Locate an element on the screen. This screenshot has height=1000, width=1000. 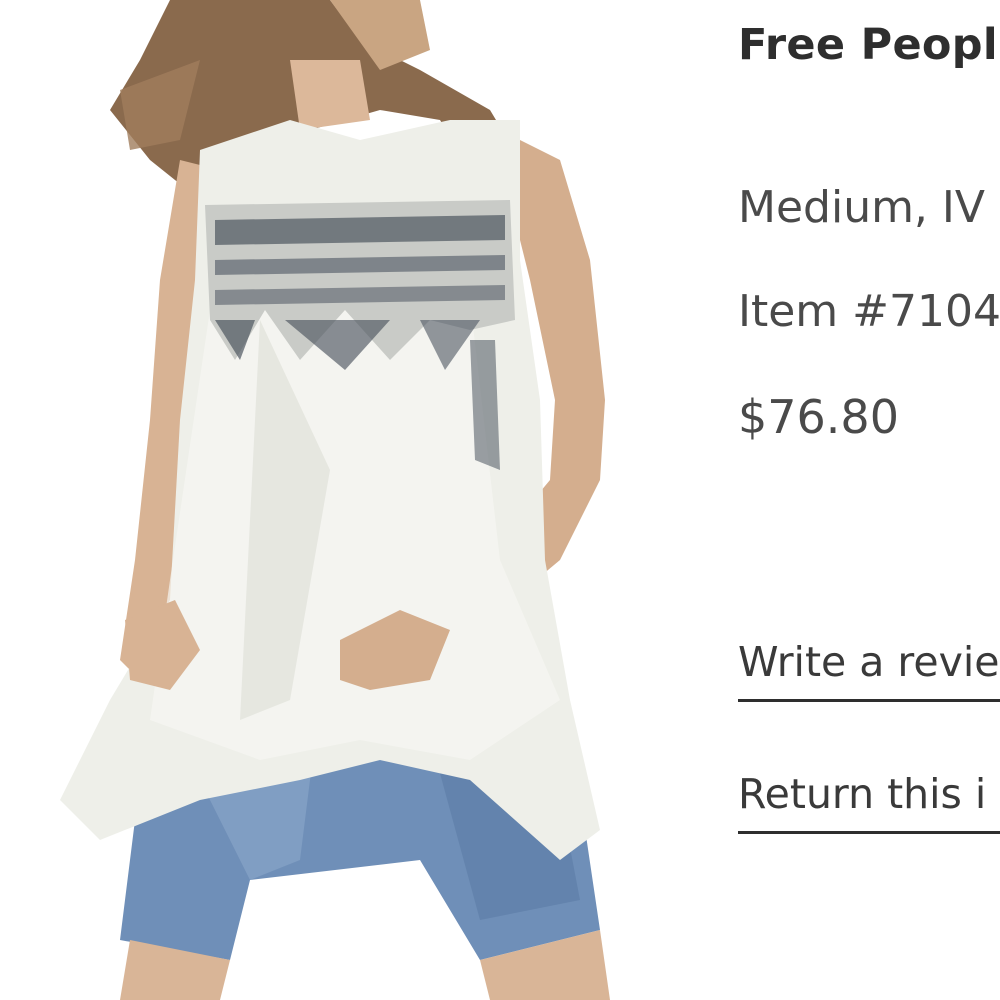
product-brand: Free Peopl is located at coordinates (868, 45).